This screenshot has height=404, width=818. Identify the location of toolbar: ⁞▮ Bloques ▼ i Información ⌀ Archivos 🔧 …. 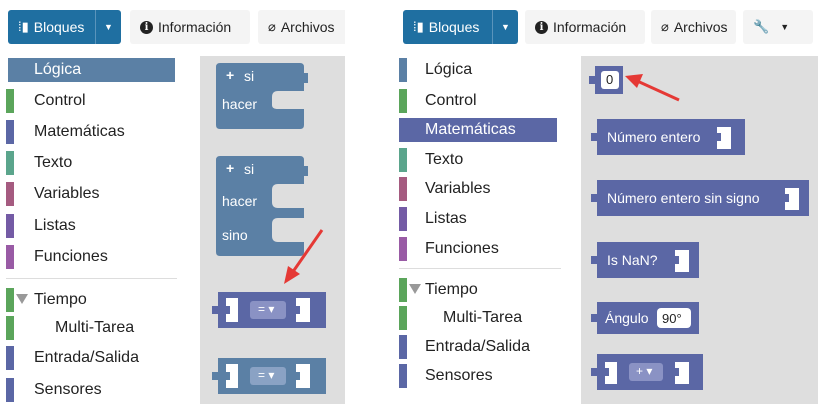
(605, 28).